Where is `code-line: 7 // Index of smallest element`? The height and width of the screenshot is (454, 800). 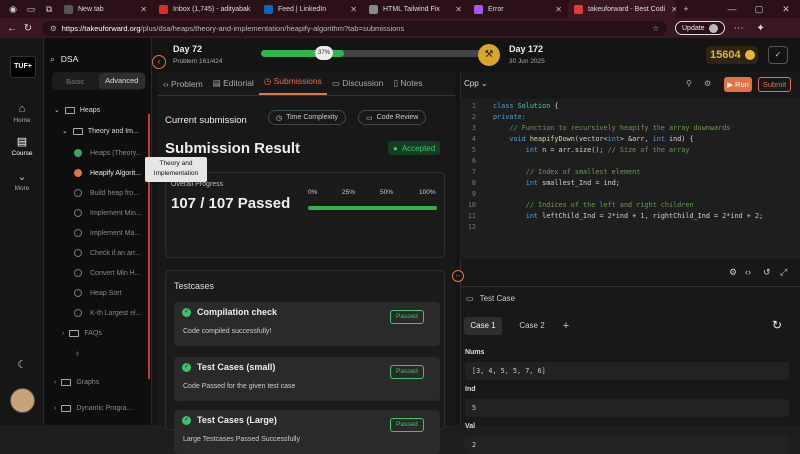
code-line: 7 // Index of smallest element is located at coordinates (556, 172).